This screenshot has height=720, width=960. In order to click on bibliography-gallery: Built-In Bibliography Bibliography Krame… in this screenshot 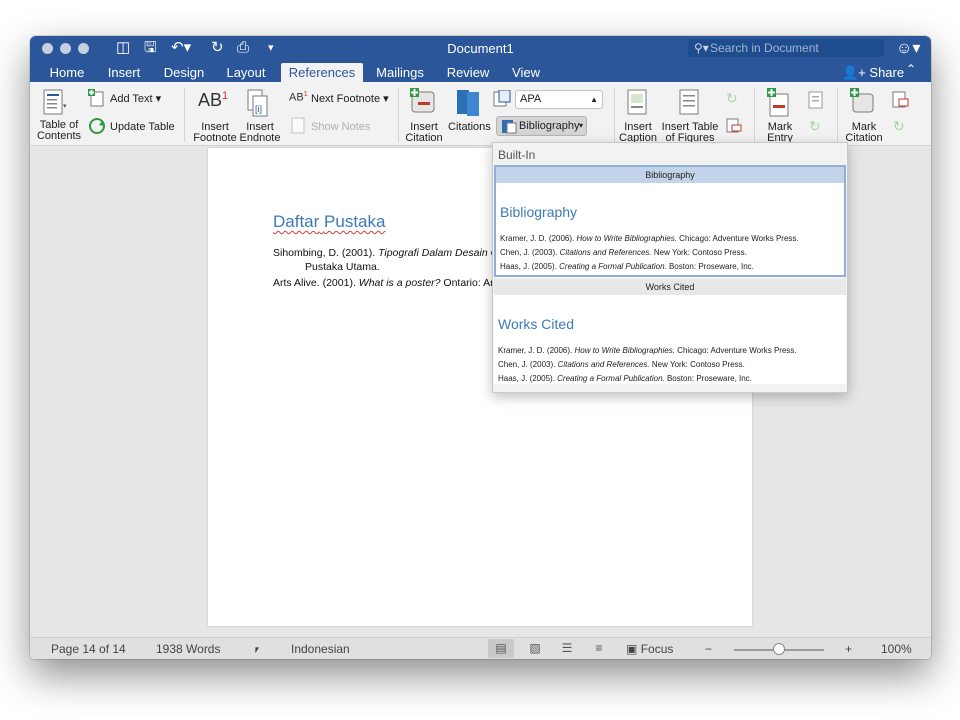, I will do `click(670, 267)`.